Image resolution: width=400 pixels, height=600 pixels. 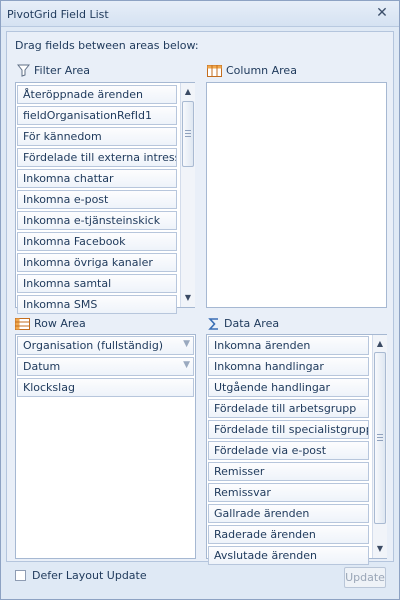 I want to click on field-item: Organisation (fullständig) ▼, so click(x=105, y=345).